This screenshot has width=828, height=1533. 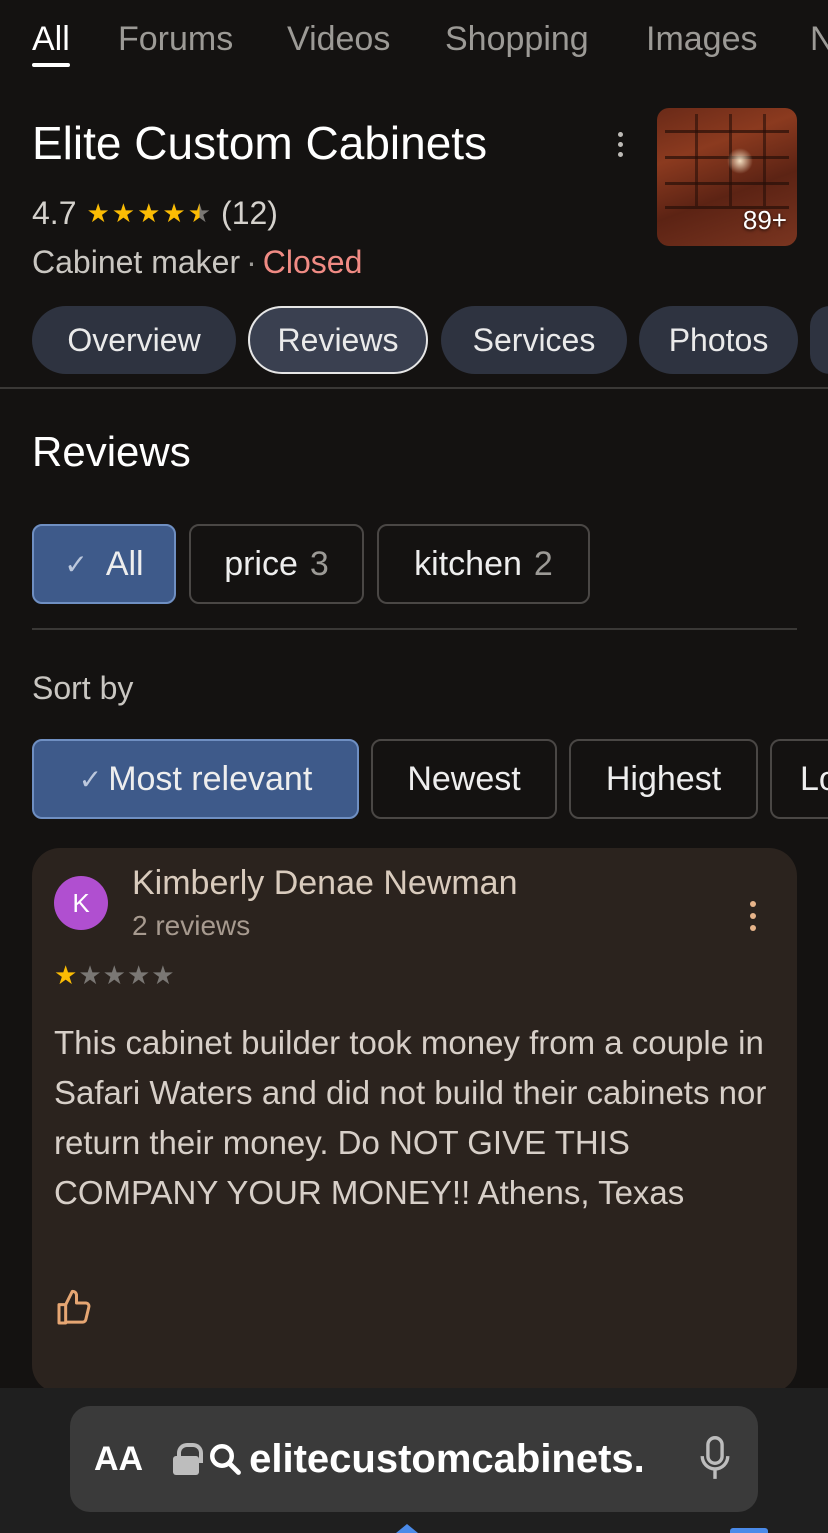 What do you see at coordinates (468, 563) in the screenshot?
I see `filter-label: kitchen` at bounding box center [468, 563].